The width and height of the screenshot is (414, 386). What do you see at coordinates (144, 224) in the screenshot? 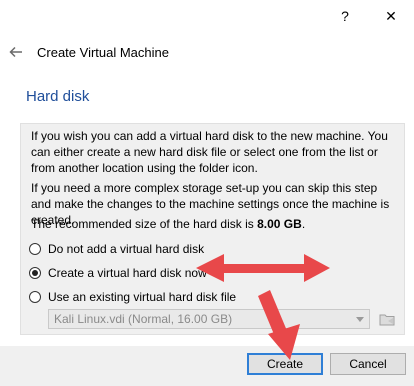
I see `recommended-prefix: The recommended size of the hard disk is` at bounding box center [144, 224].